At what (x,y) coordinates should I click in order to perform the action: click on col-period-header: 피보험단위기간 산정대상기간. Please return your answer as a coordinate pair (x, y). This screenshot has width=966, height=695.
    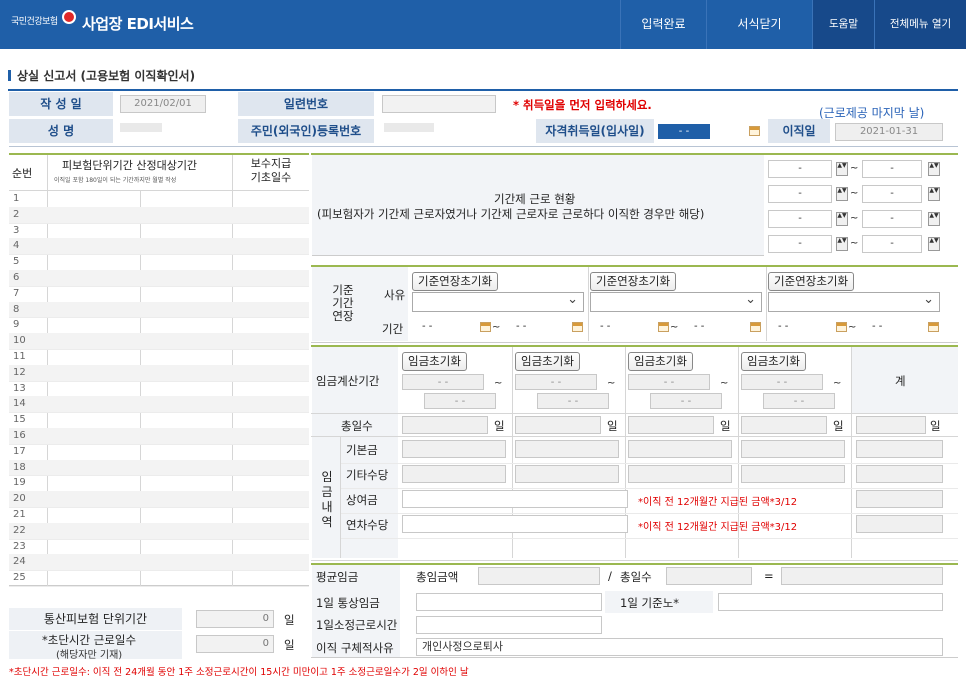
    Looking at the image, I should click on (130, 165).